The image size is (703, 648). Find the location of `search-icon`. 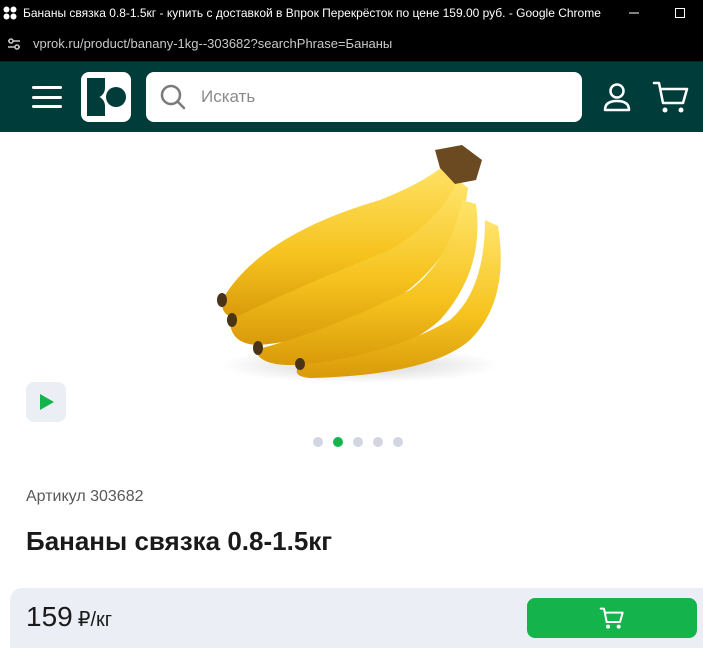

search-icon is located at coordinates (173, 97).